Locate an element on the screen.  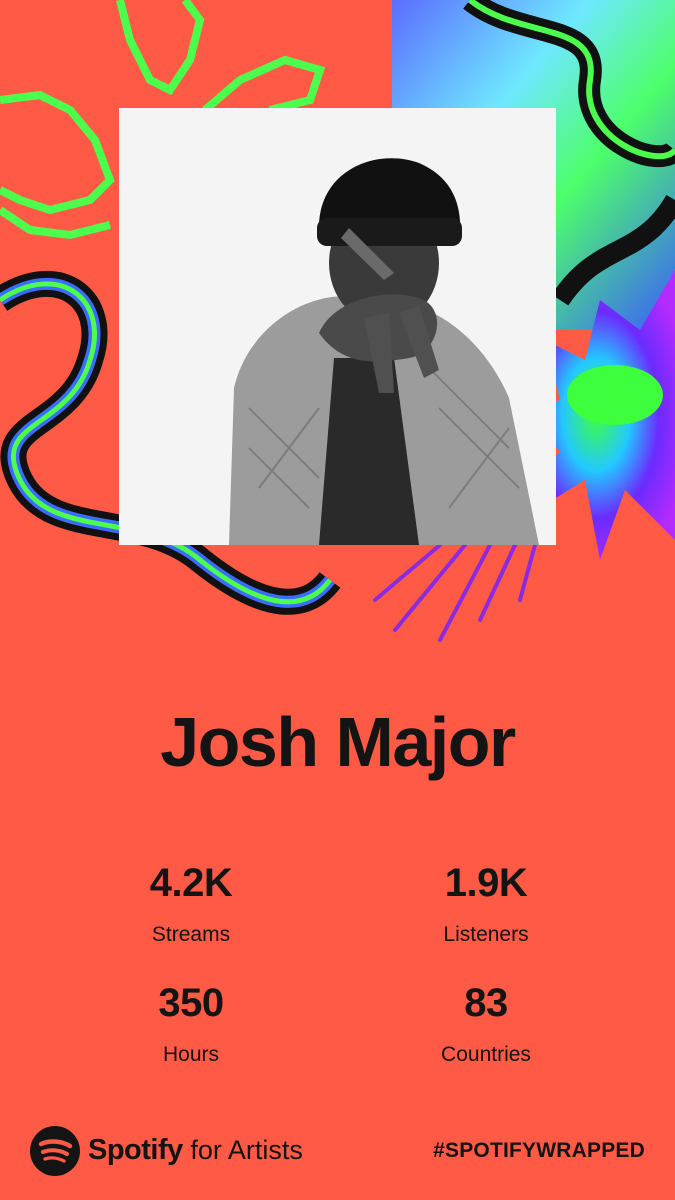
stat-hours: 350 Hours is located at coordinates (191, 1024).